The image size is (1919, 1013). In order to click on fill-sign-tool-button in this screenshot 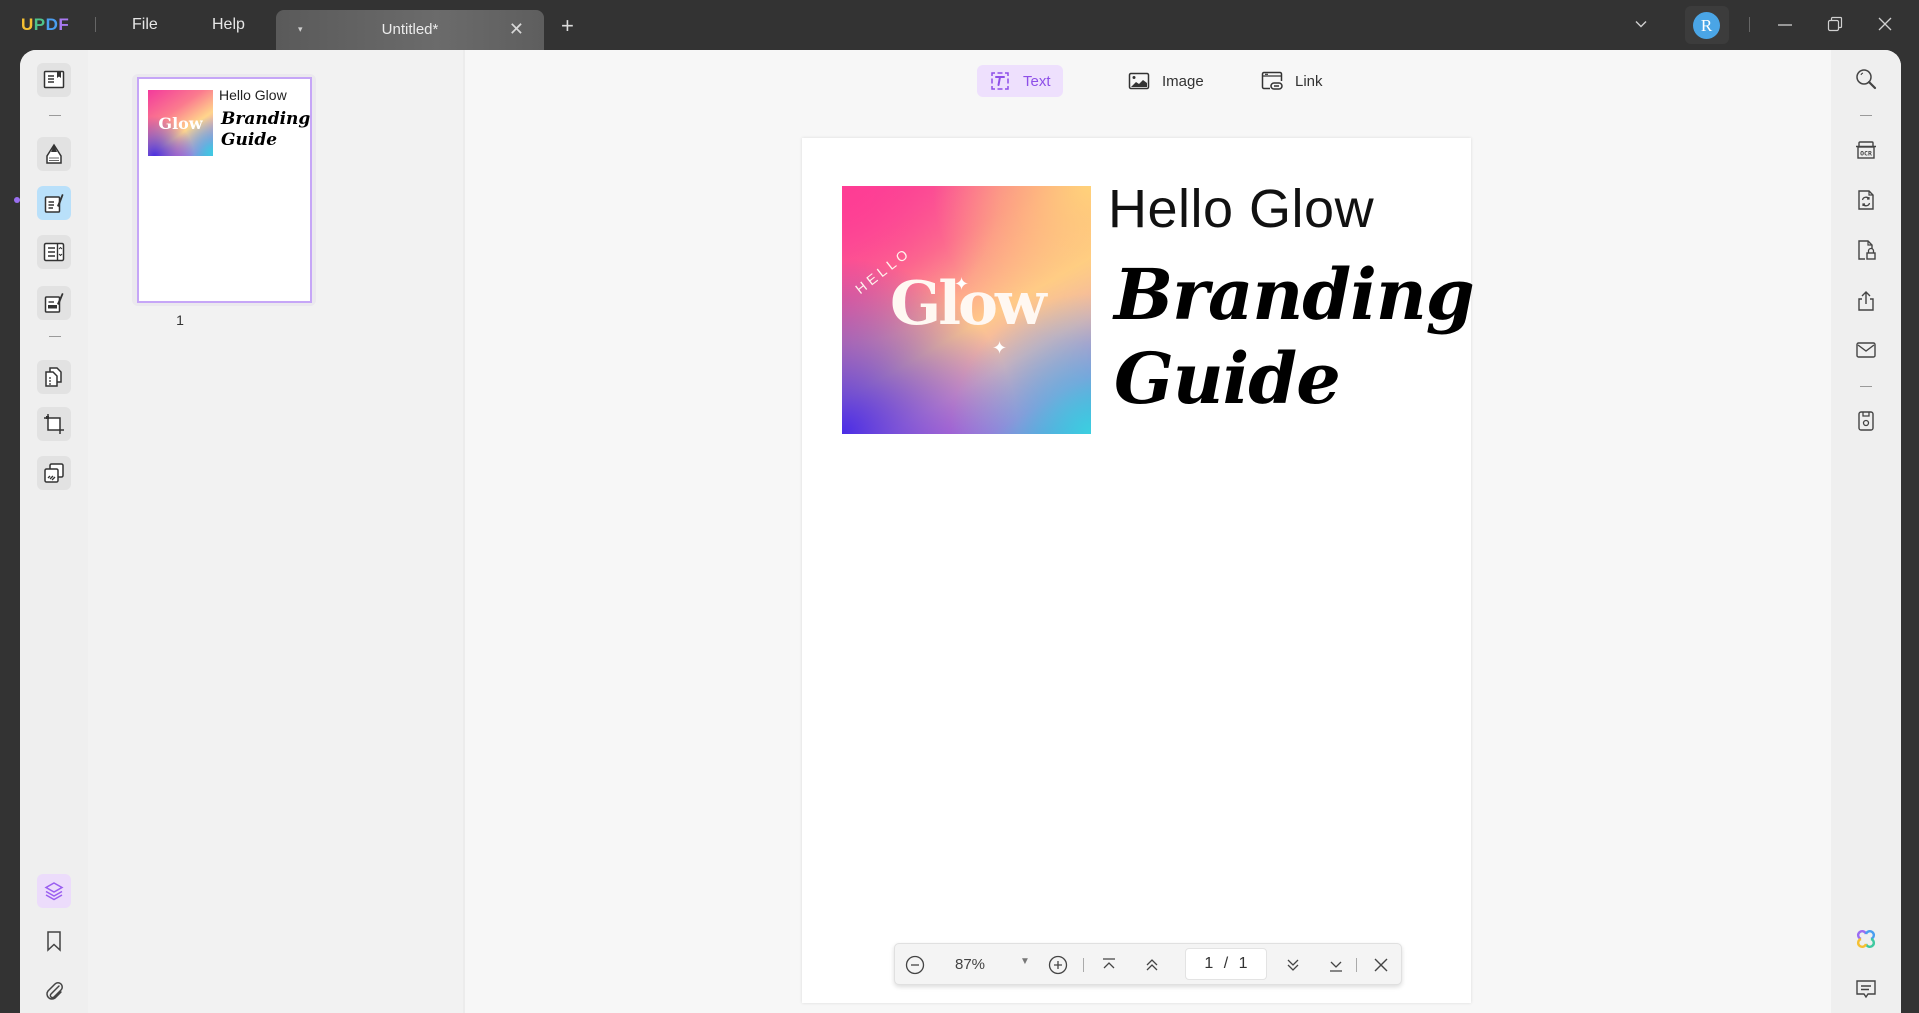, I will do `click(54, 303)`.